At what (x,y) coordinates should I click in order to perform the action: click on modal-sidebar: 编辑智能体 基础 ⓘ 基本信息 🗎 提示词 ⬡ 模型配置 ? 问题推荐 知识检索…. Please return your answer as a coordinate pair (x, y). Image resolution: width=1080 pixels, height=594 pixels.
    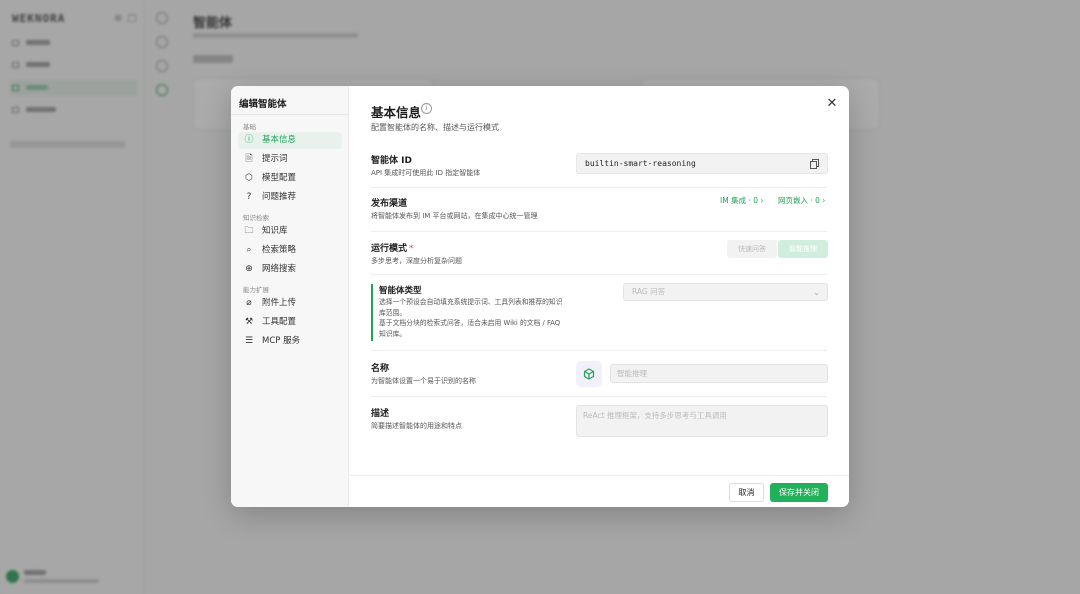
    Looking at the image, I should click on (290, 296).